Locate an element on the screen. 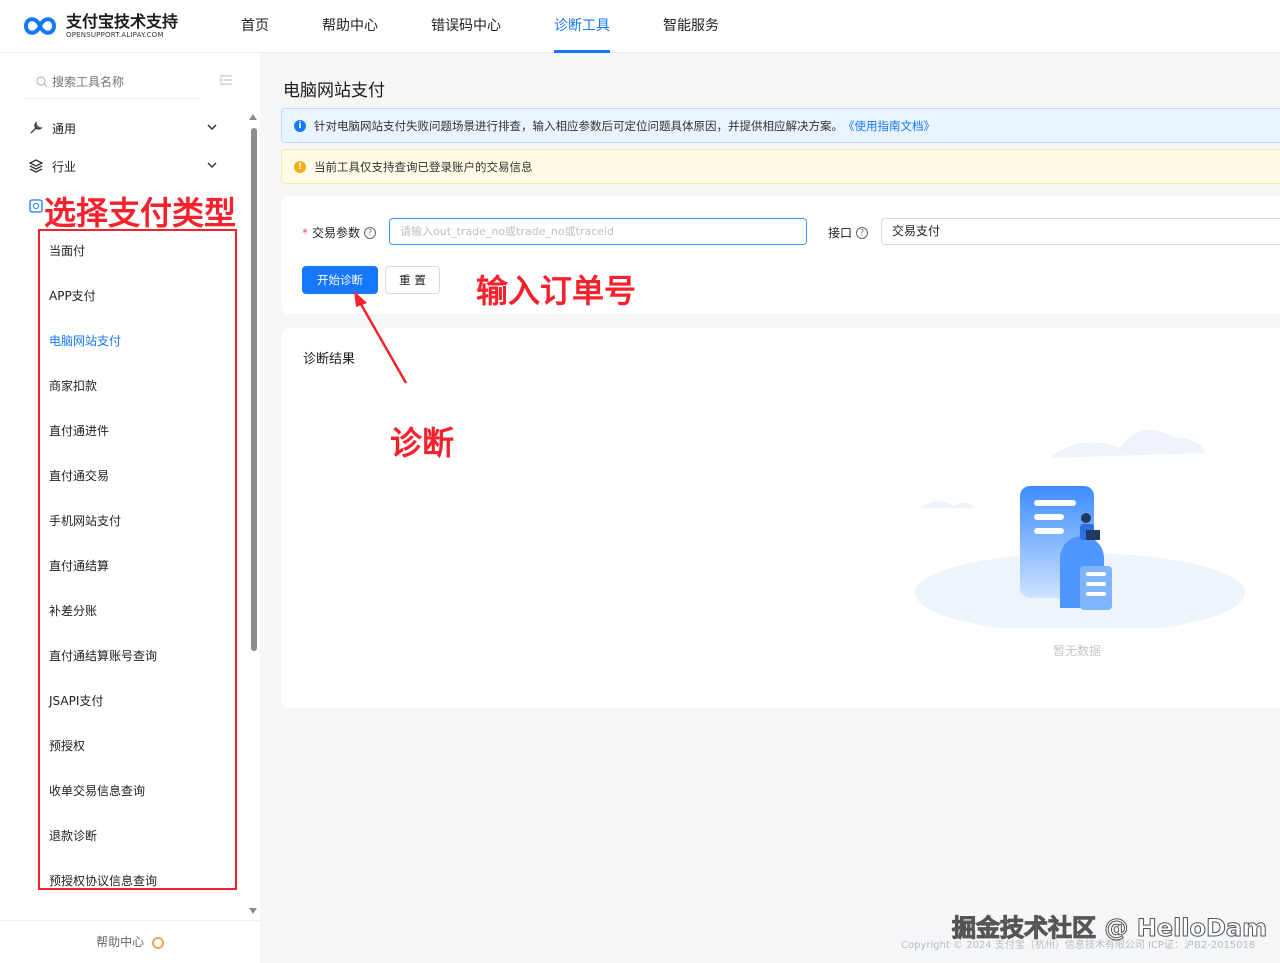 This screenshot has height=963, width=1280. info-icon: i is located at coordinates (300, 125).